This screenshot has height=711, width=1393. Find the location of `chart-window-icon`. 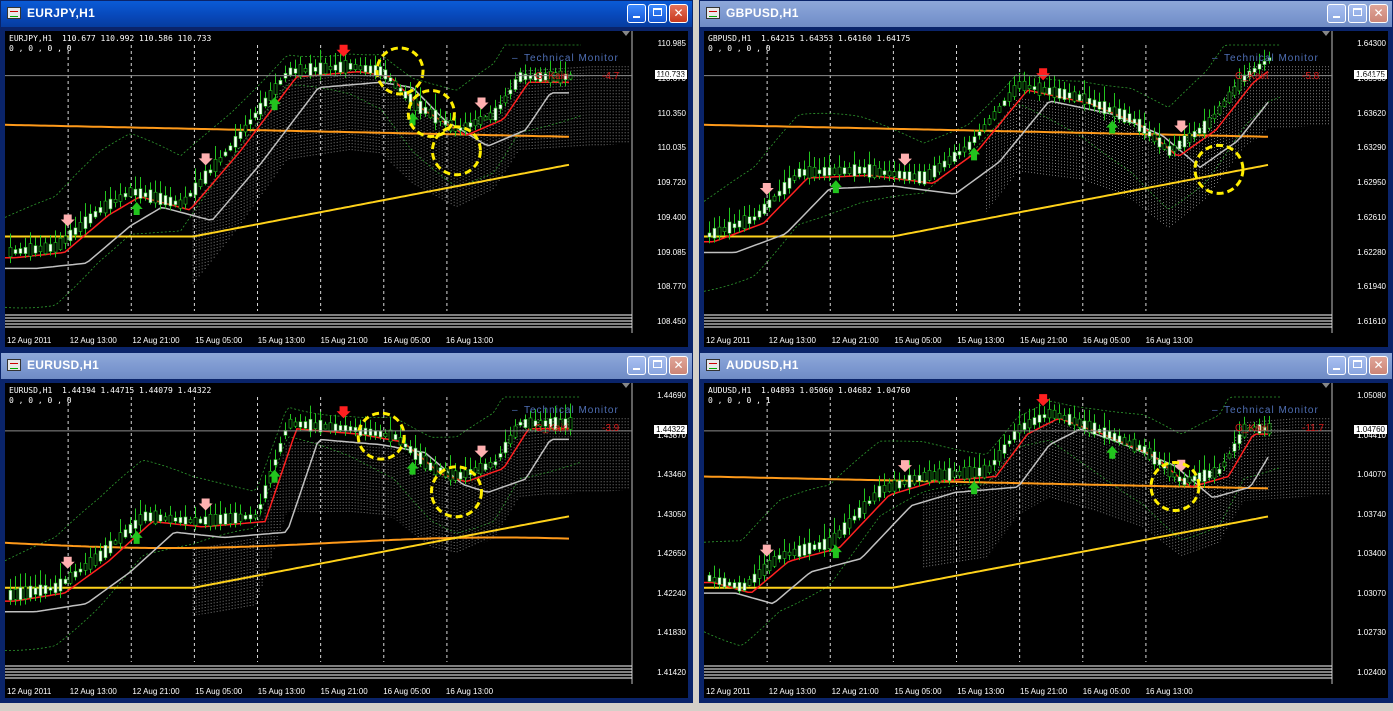

chart-window-icon is located at coordinates (713, 13).